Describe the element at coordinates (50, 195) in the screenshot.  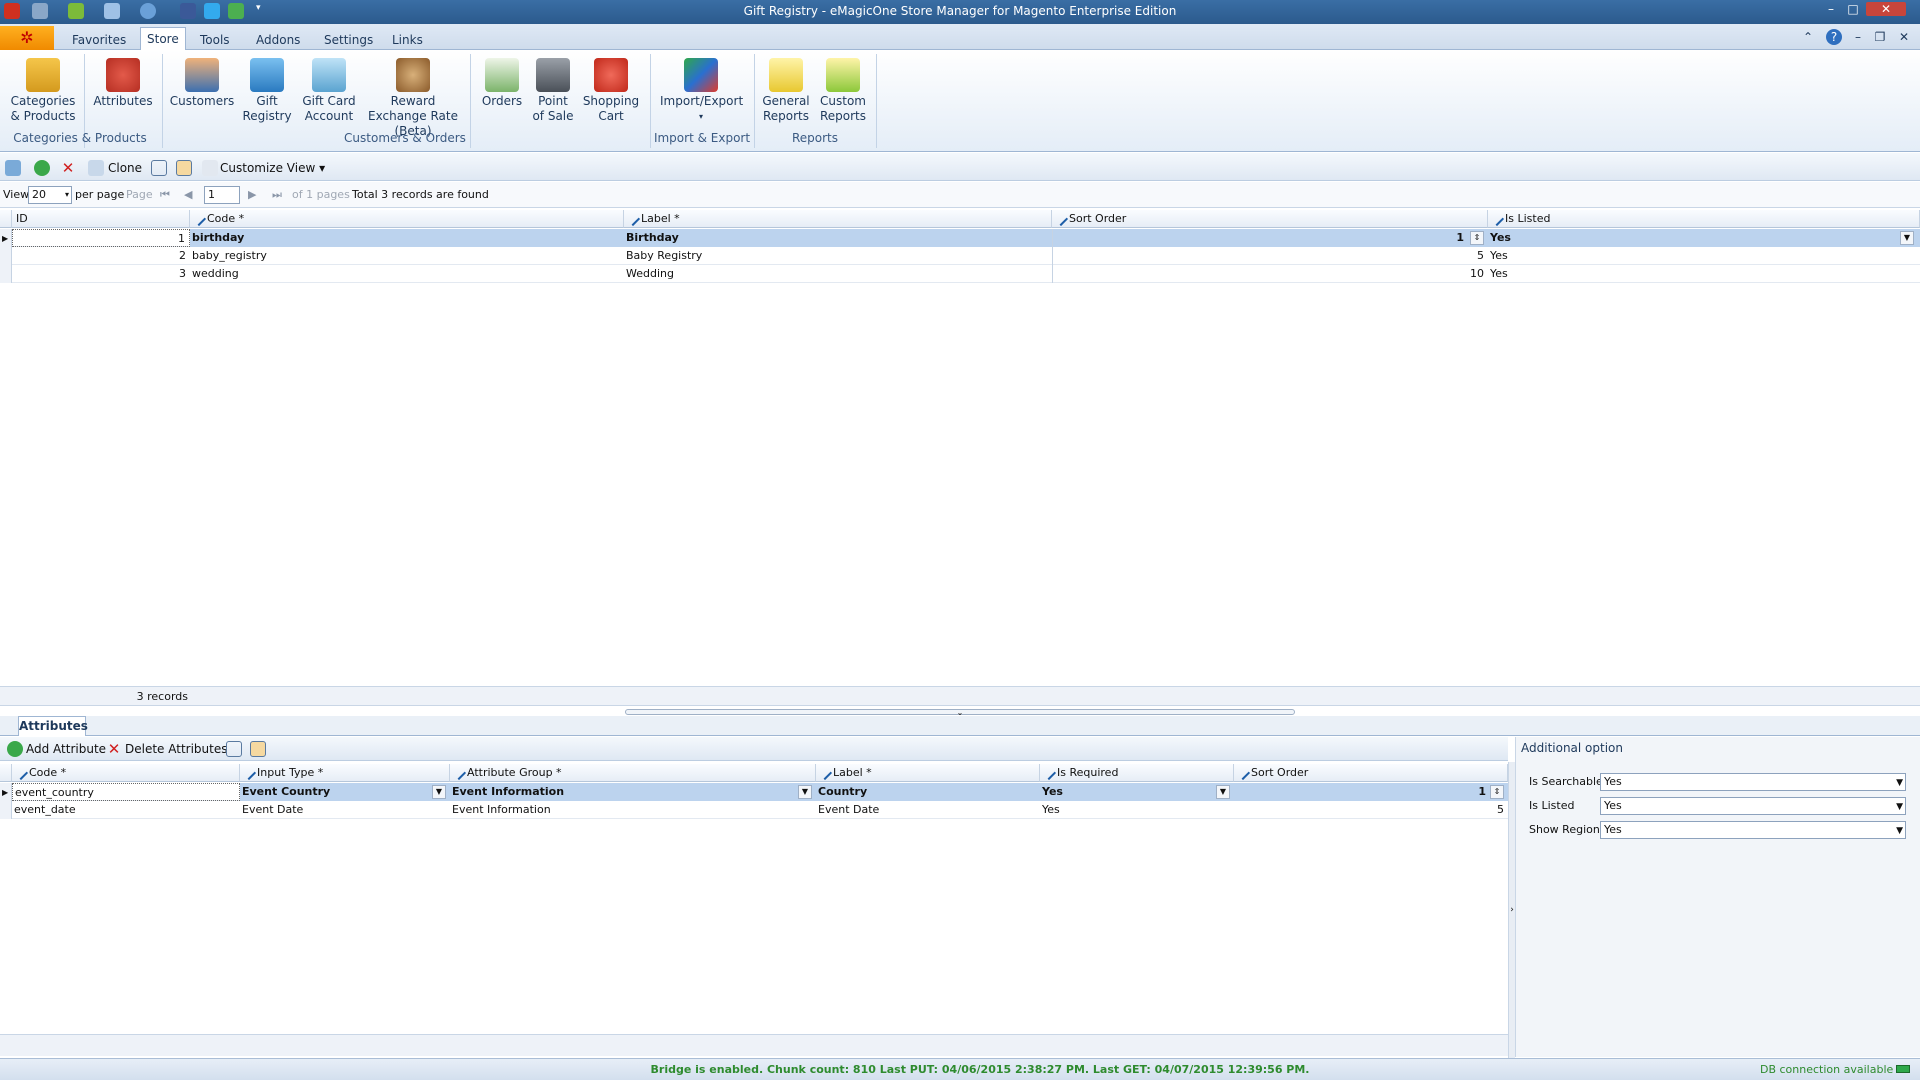
I see `per-page-select: 20 ▾` at that location.